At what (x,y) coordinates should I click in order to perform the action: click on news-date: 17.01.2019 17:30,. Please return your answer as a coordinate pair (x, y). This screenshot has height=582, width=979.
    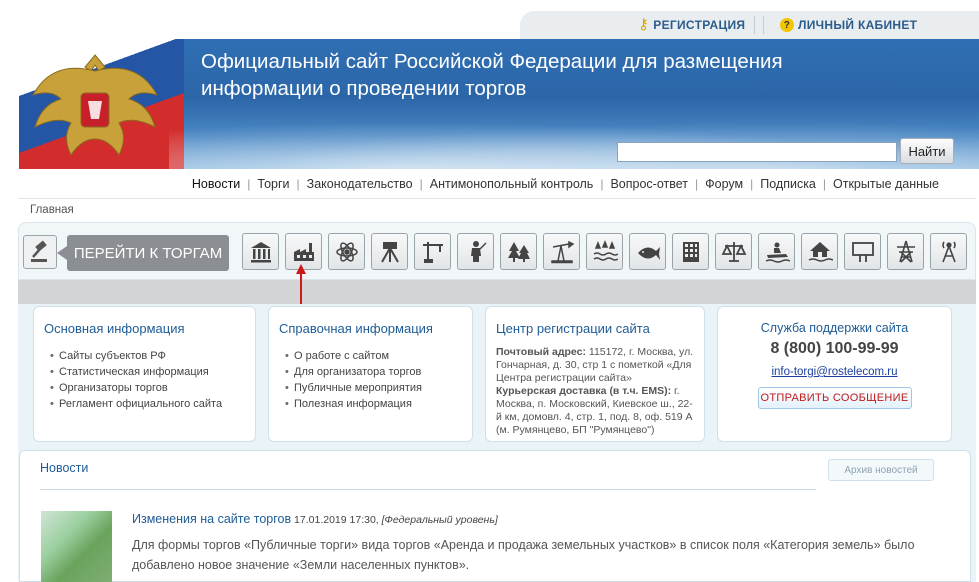
    Looking at the image, I should click on (336, 520).